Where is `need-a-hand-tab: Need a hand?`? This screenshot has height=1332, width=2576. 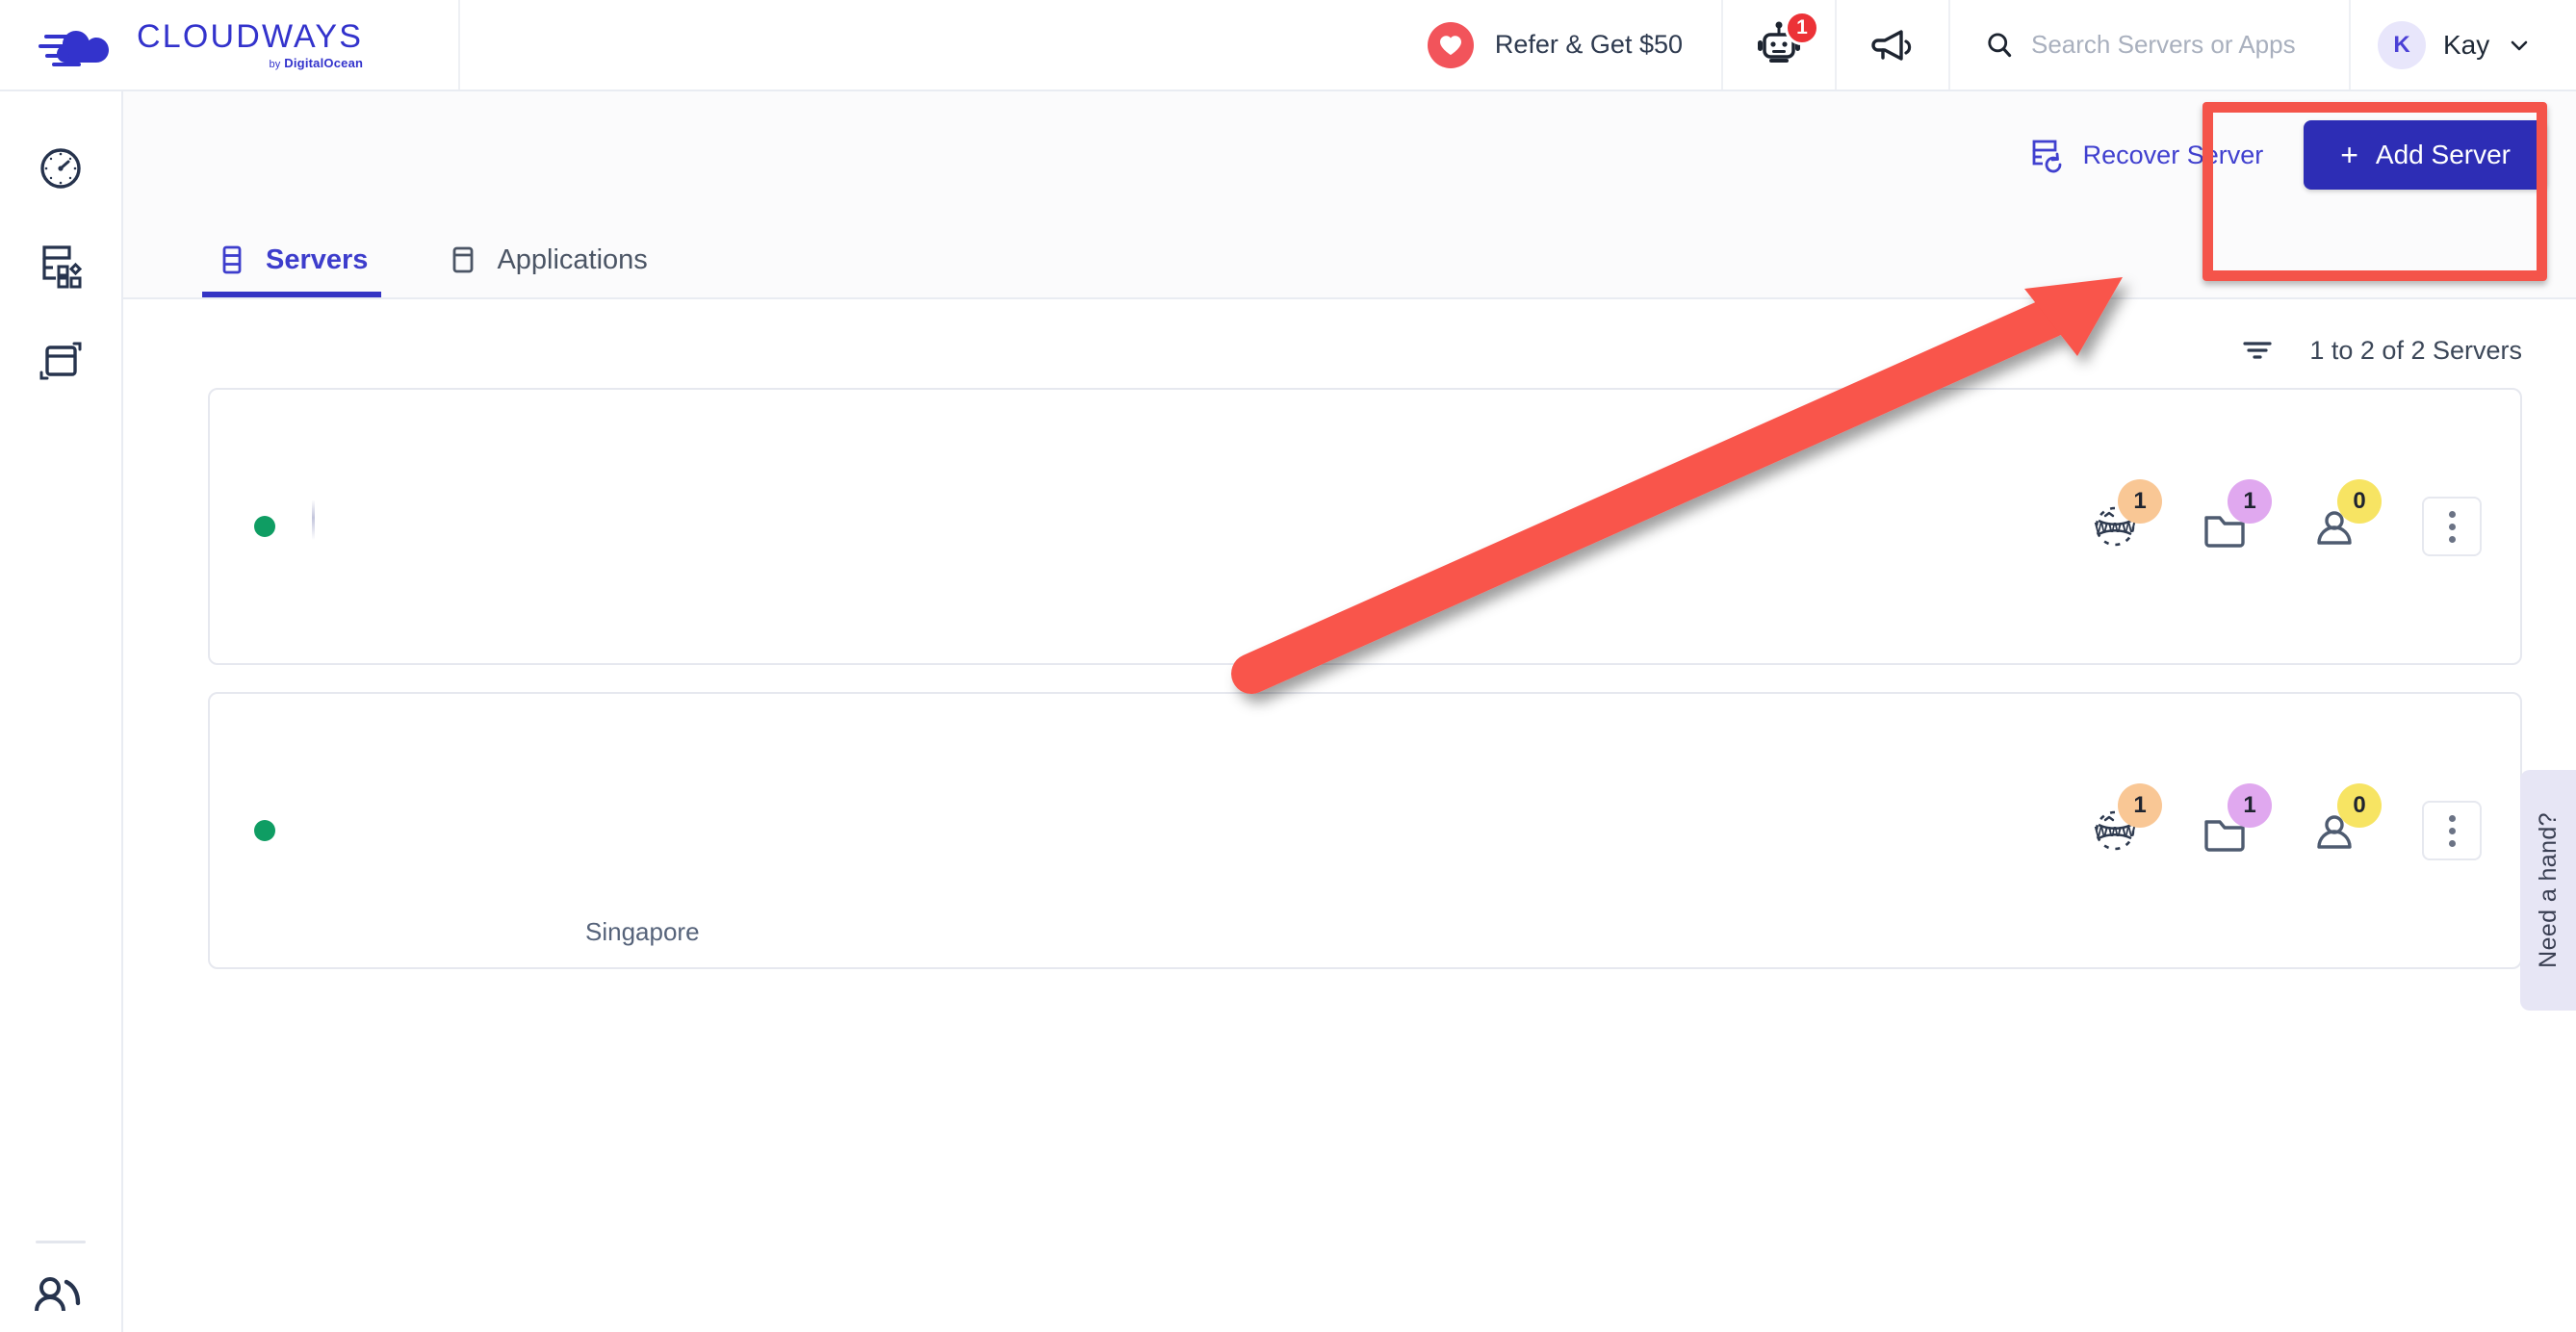
need-a-hand-tab: Need a hand? is located at coordinates (2548, 890).